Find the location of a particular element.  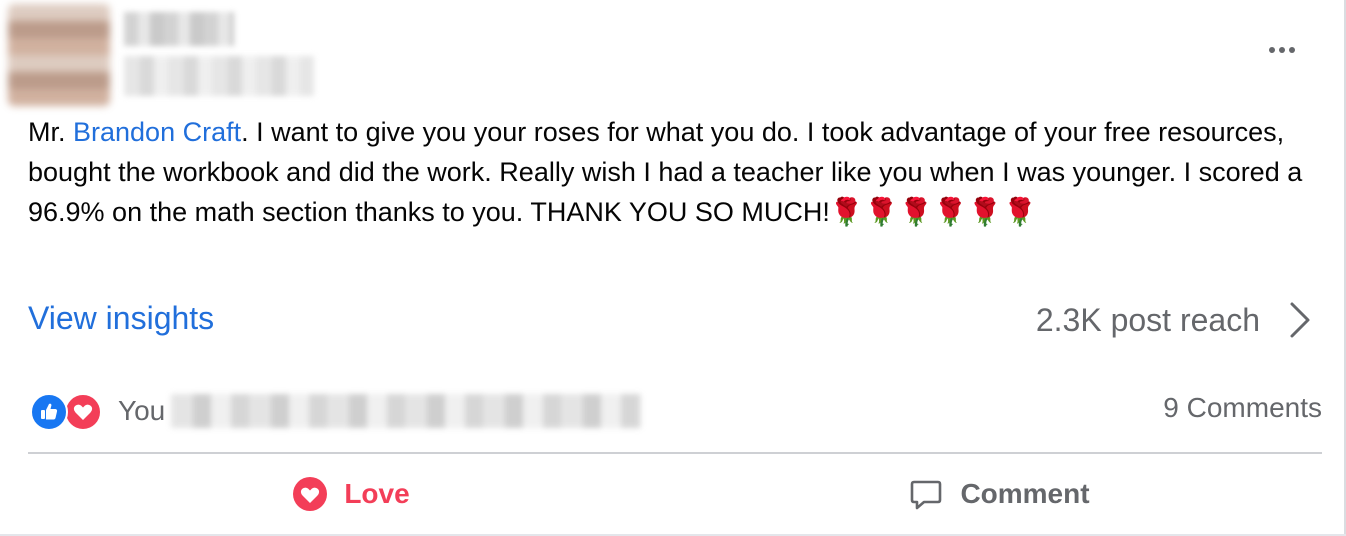

comment-button: Comment is located at coordinates (999, 494).